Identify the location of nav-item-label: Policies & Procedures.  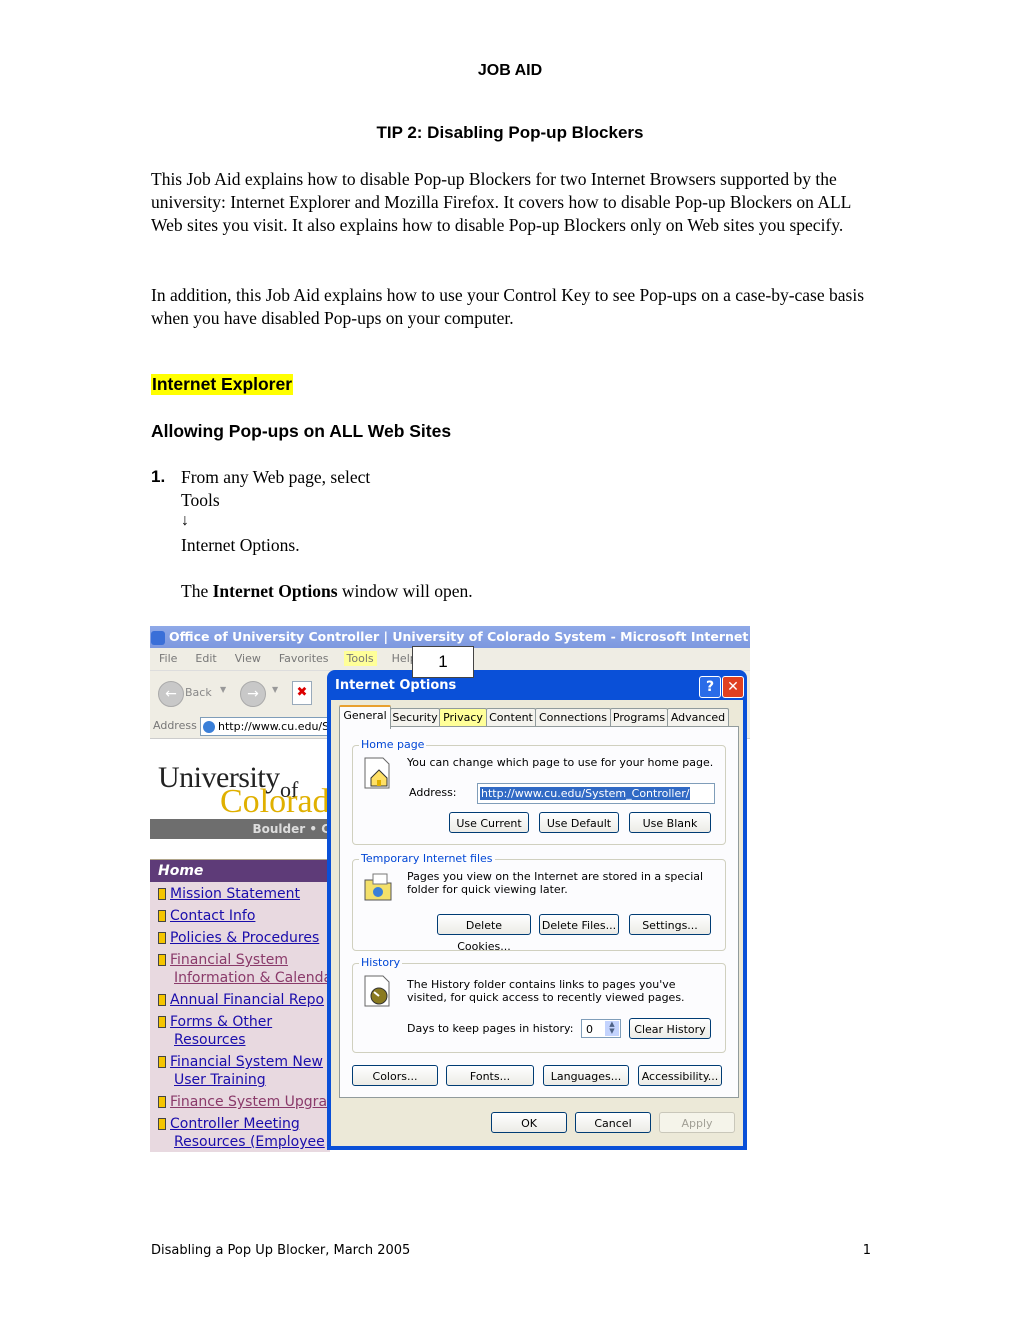
(245, 938).